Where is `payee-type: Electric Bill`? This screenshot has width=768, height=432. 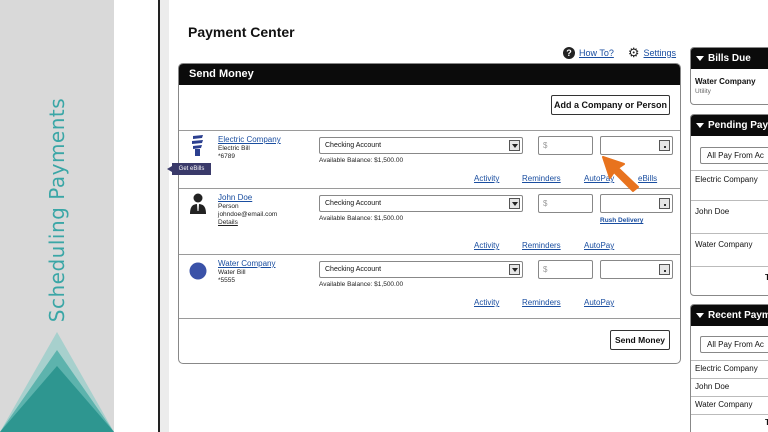 payee-type: Electric Bill is located at coordinates (234, 148).